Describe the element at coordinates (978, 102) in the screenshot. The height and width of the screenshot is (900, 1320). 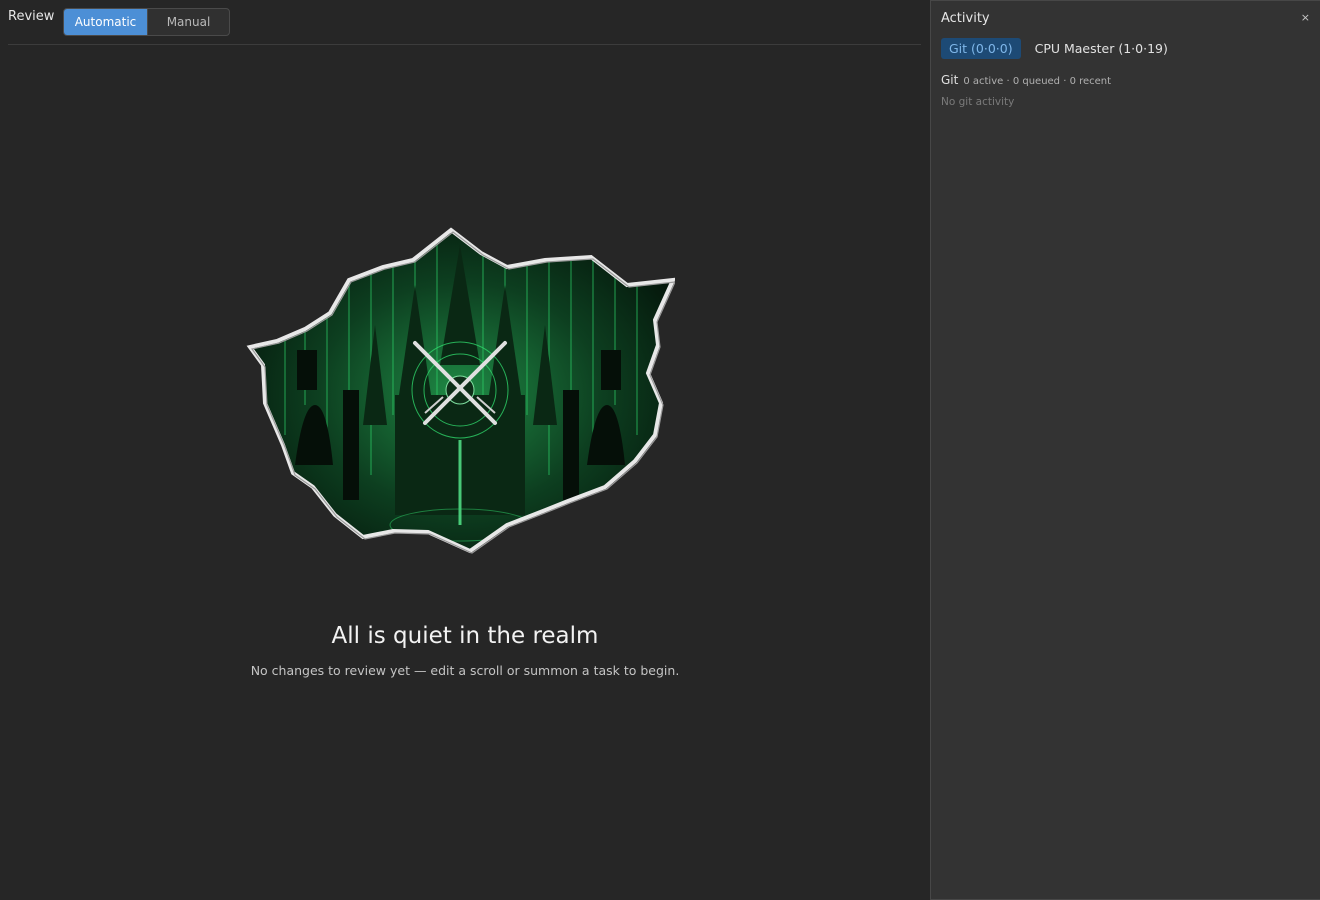
I see `git-empty-message: No git activity` at that location.